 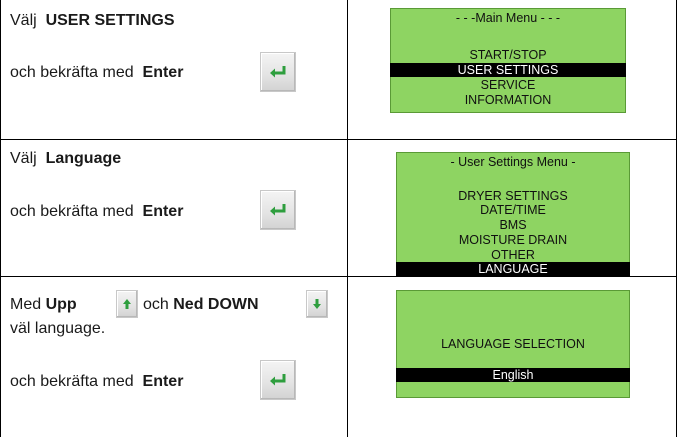 I want to click on step-3-line-1b: och Ned DOWN, so click(x=201, y=304).